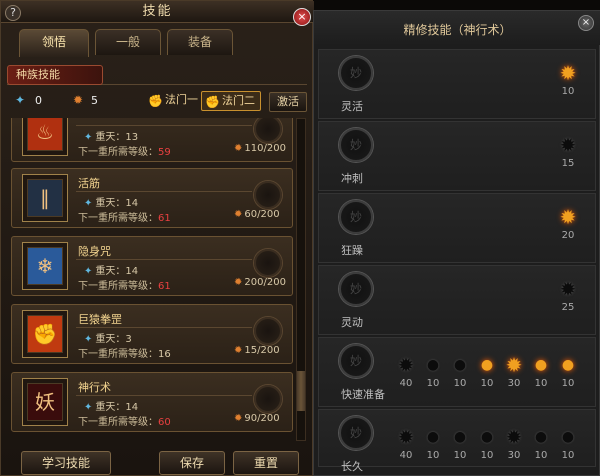  I want to click on tier-value: 3, so click(128, 339).